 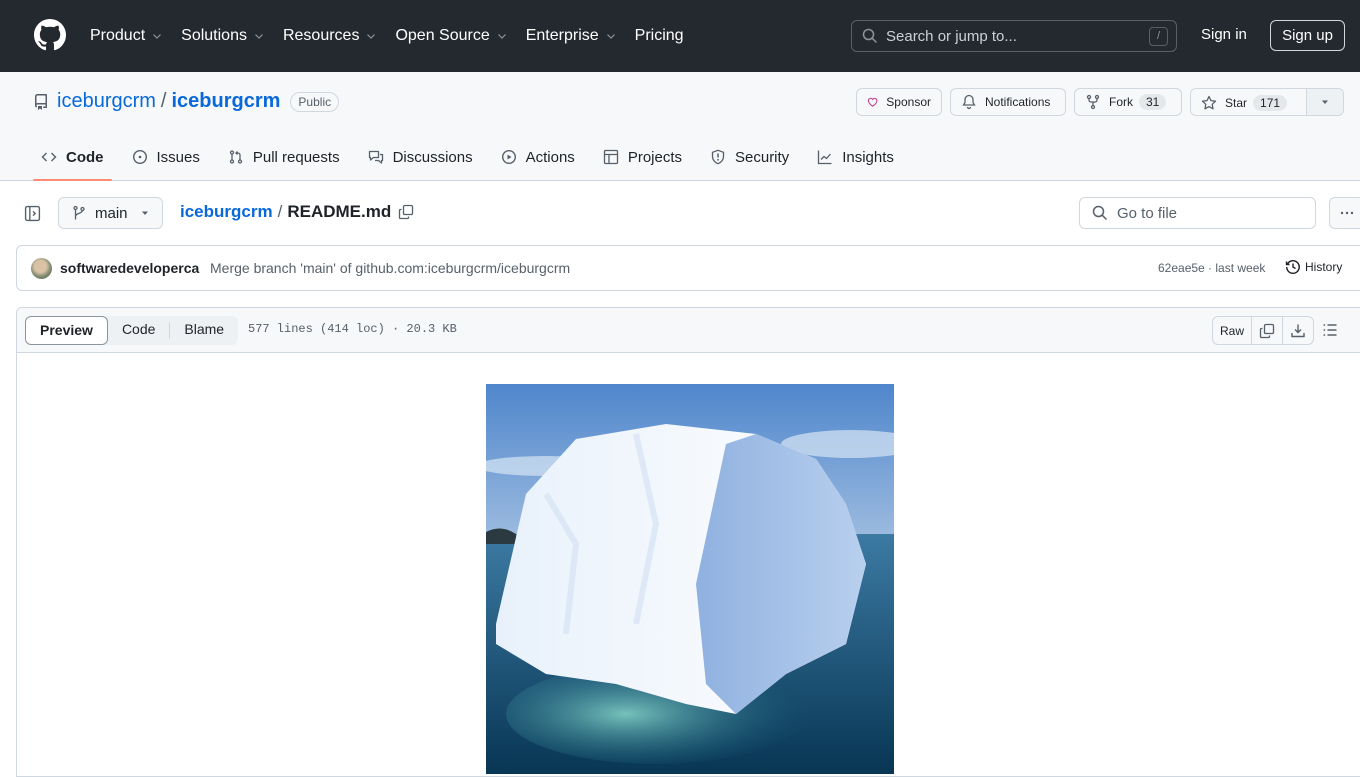 I want to click on nav-label: Pricing, so click(x=659, y=35).